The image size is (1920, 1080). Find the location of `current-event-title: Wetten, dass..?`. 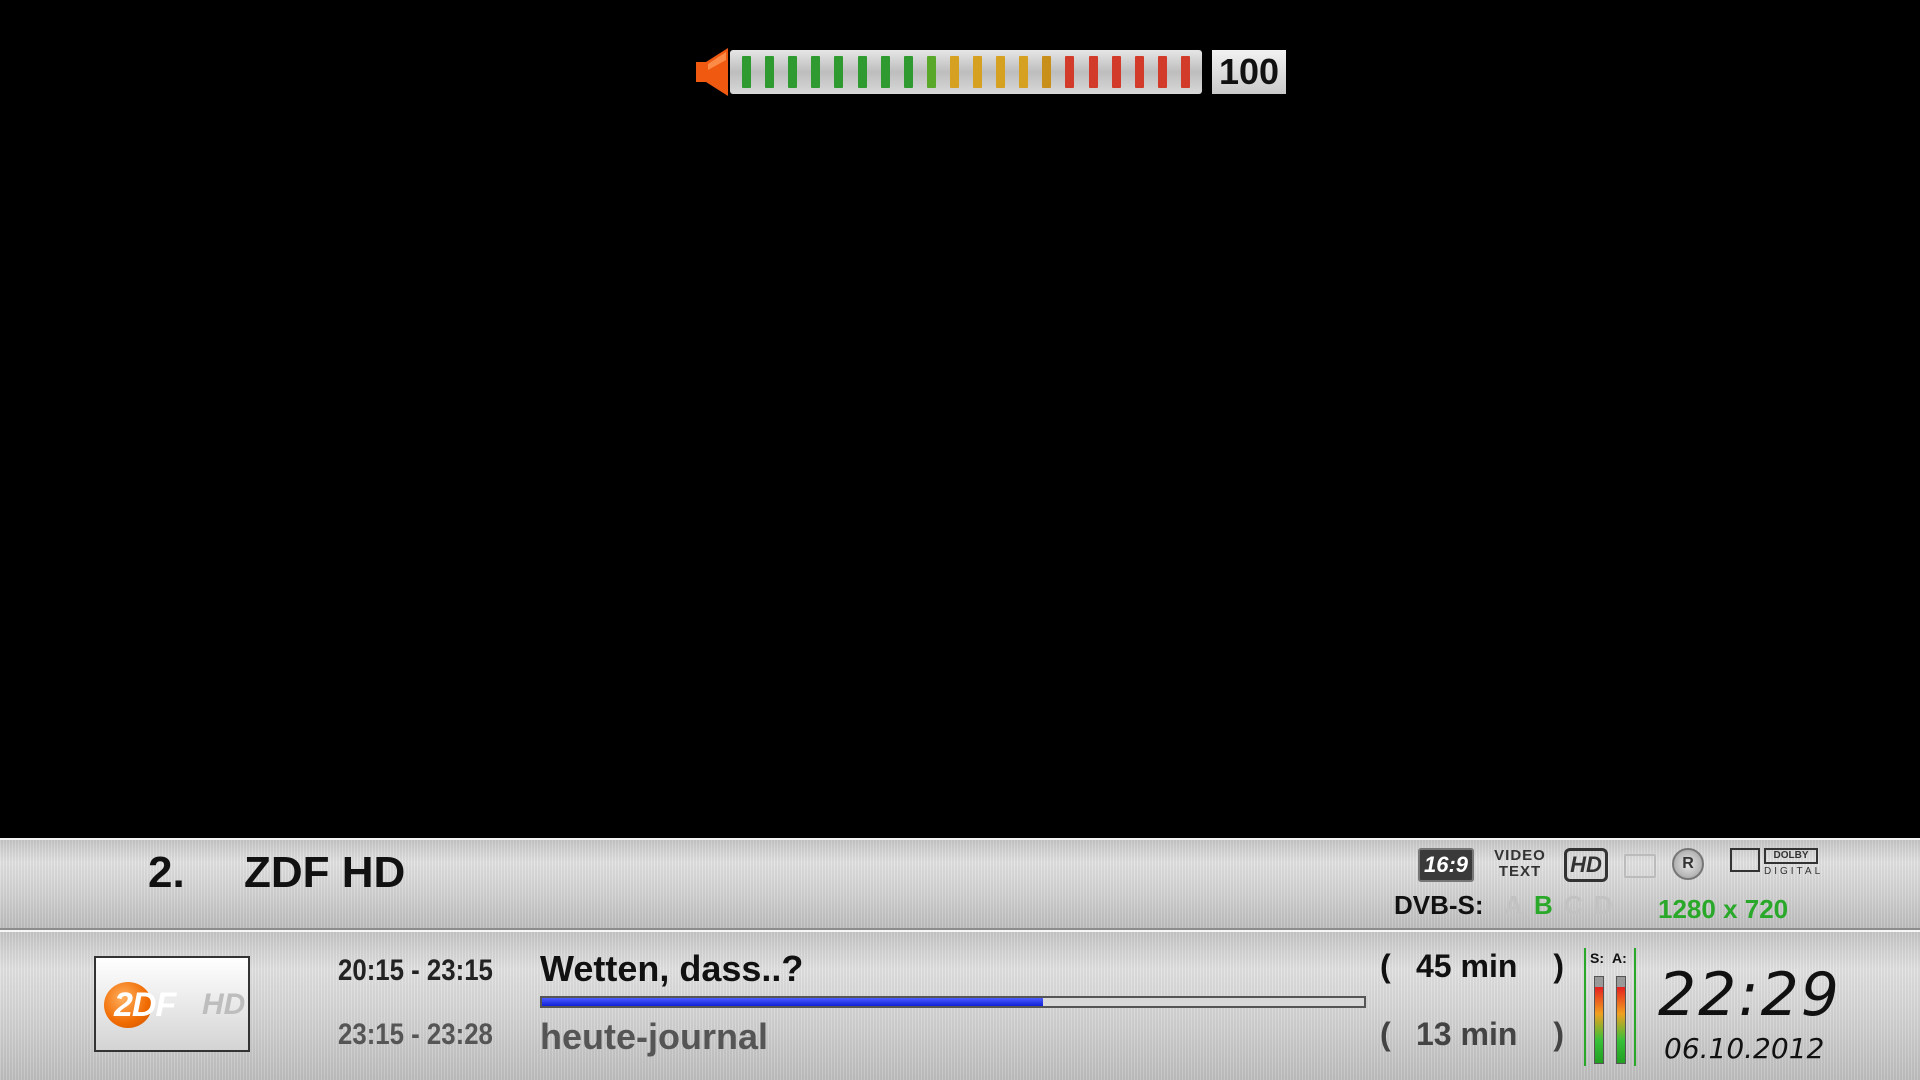

current-event-title: Wetten, dass..? is located at coordinates (672, 968).